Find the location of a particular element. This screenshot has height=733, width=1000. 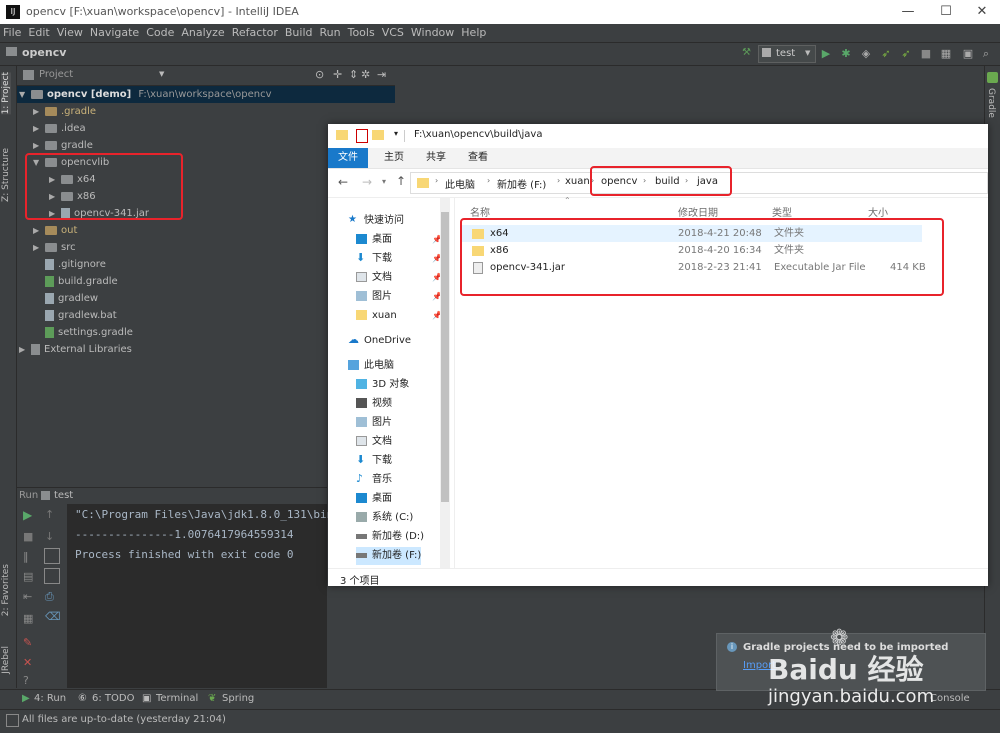

menu-edit: Edit is located at coordinates (39, 33).